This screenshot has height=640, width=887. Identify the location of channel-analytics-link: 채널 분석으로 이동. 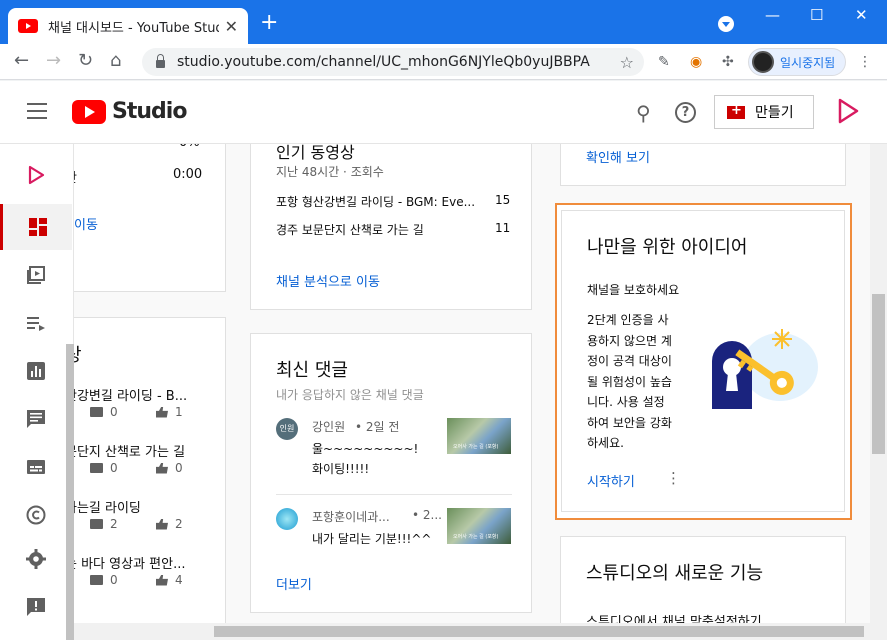
(328, 280).